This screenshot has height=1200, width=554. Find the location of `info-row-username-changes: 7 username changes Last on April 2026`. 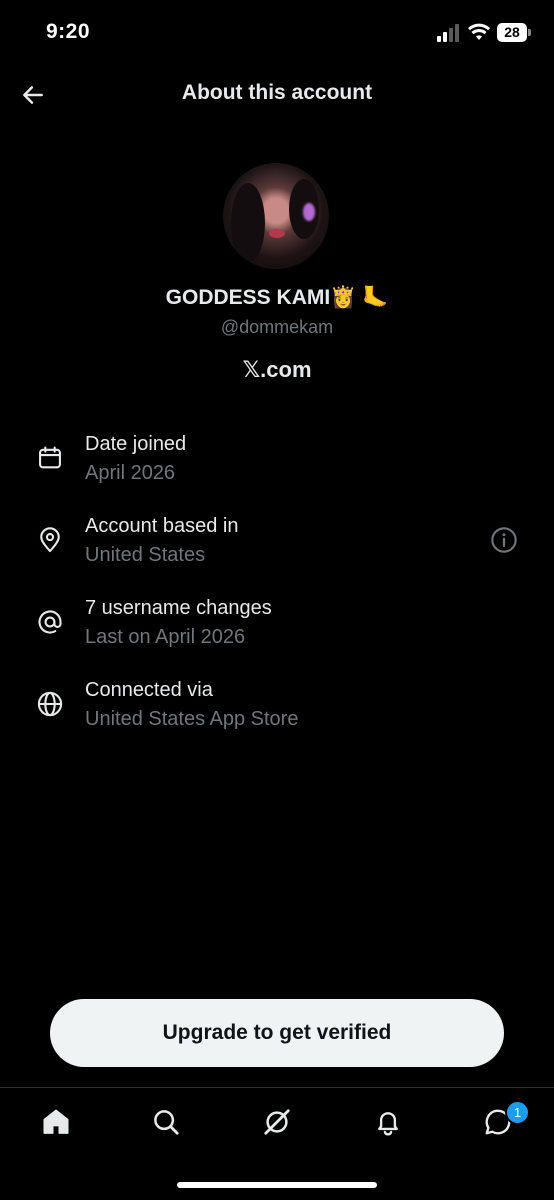

info-row-username-changes: 7 username changes Last on April 2026 is located at coordinates (277, 627).